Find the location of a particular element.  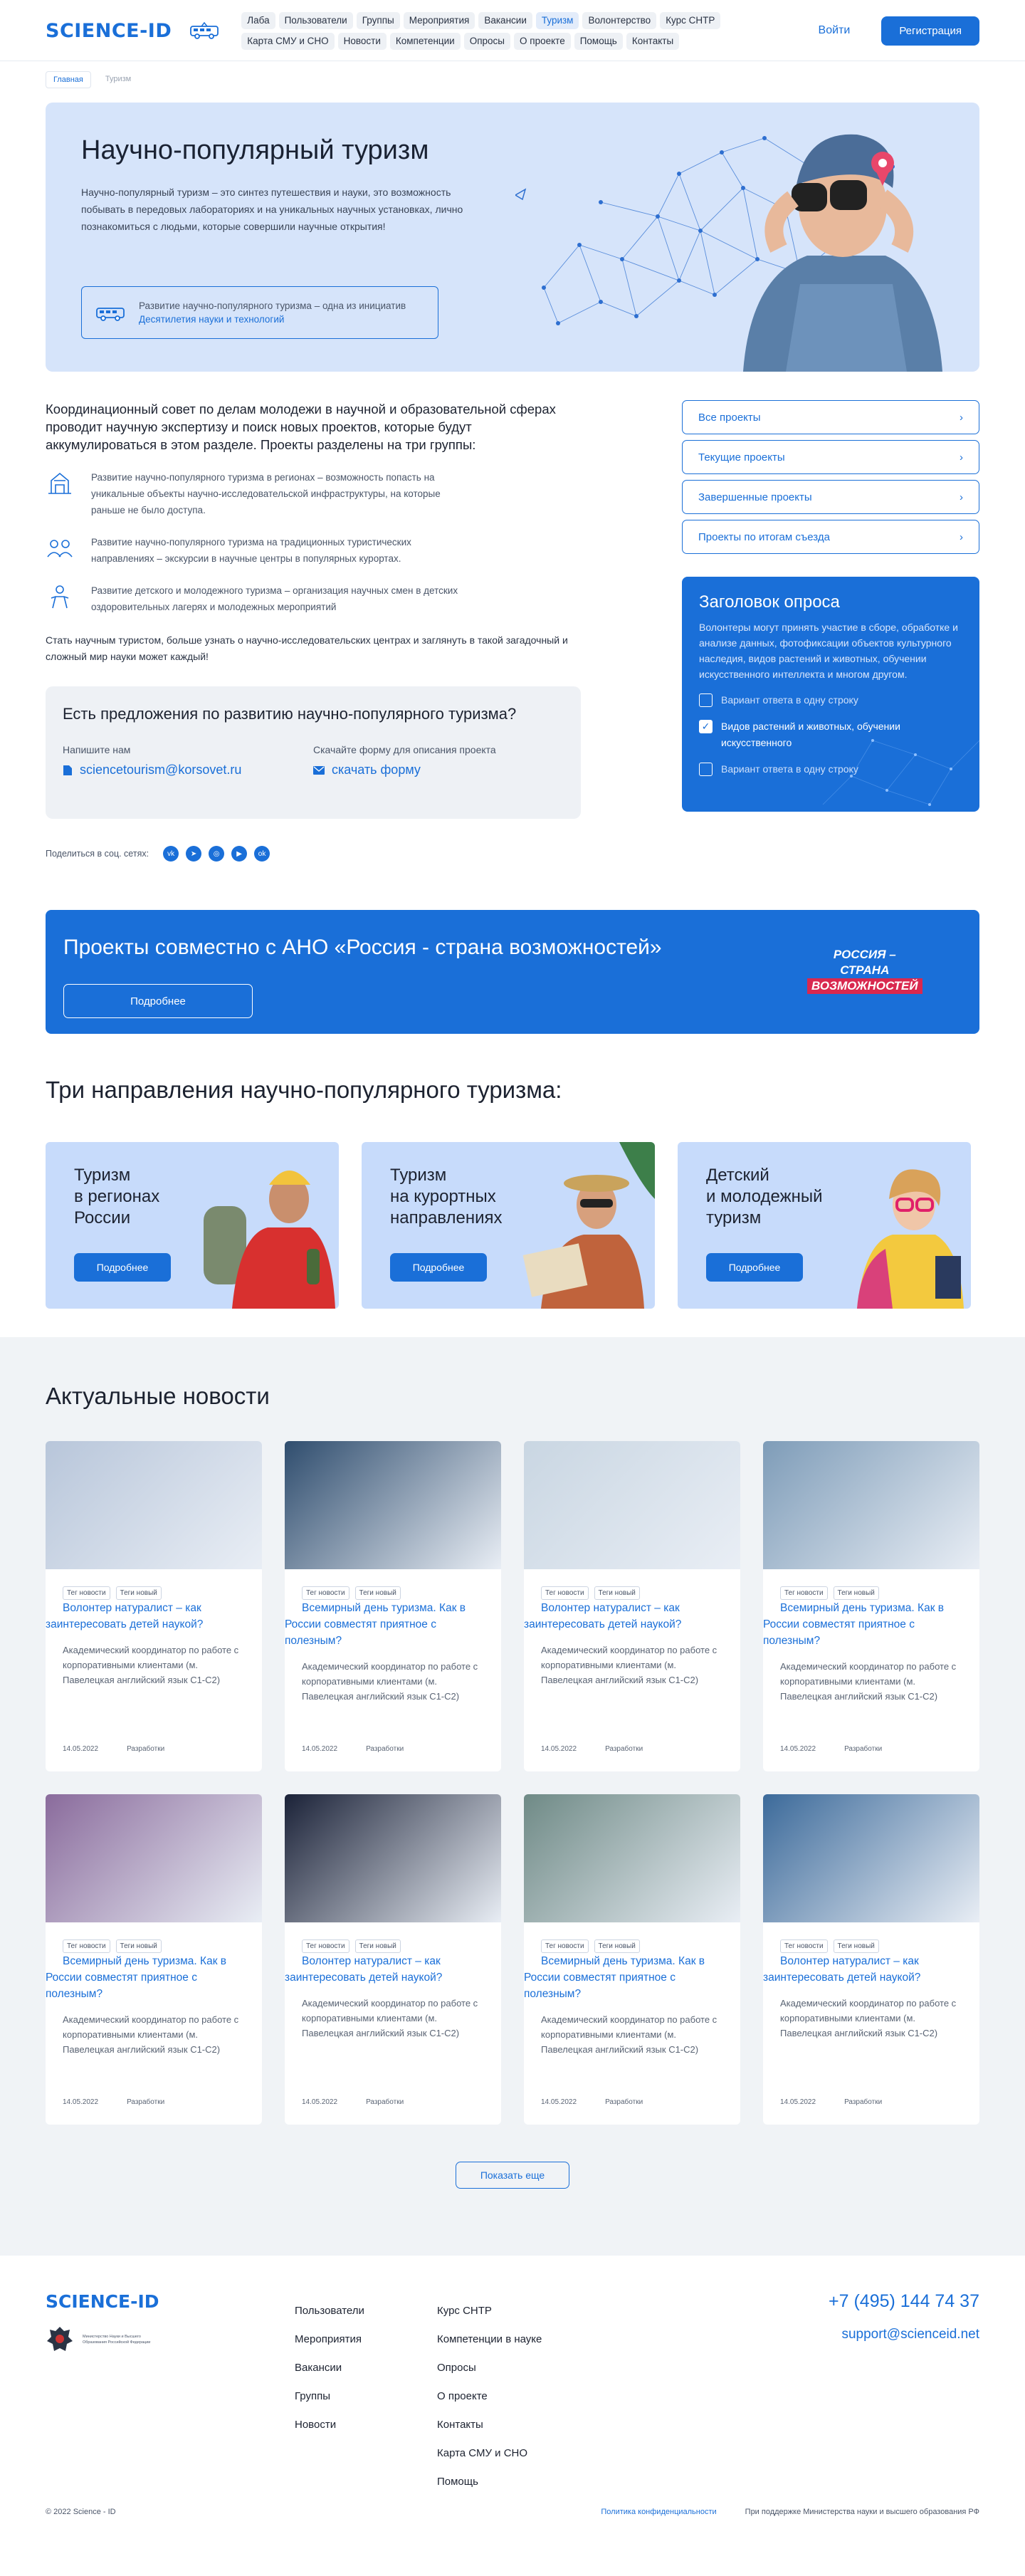

news-date: 14.05.2022 is located at coordinates (81, 2102).